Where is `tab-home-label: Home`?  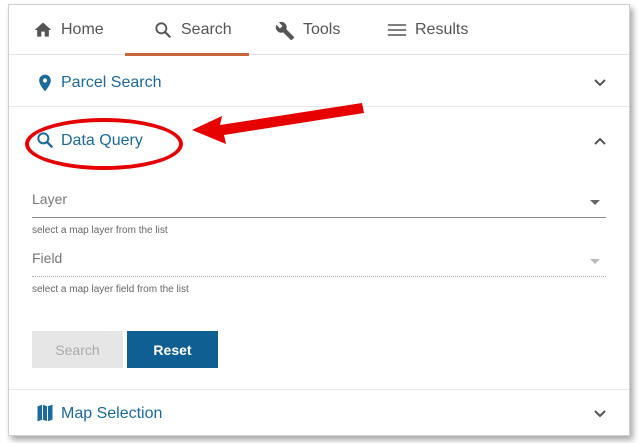
tab-home-label: Home is located at coordinates (82, 29).